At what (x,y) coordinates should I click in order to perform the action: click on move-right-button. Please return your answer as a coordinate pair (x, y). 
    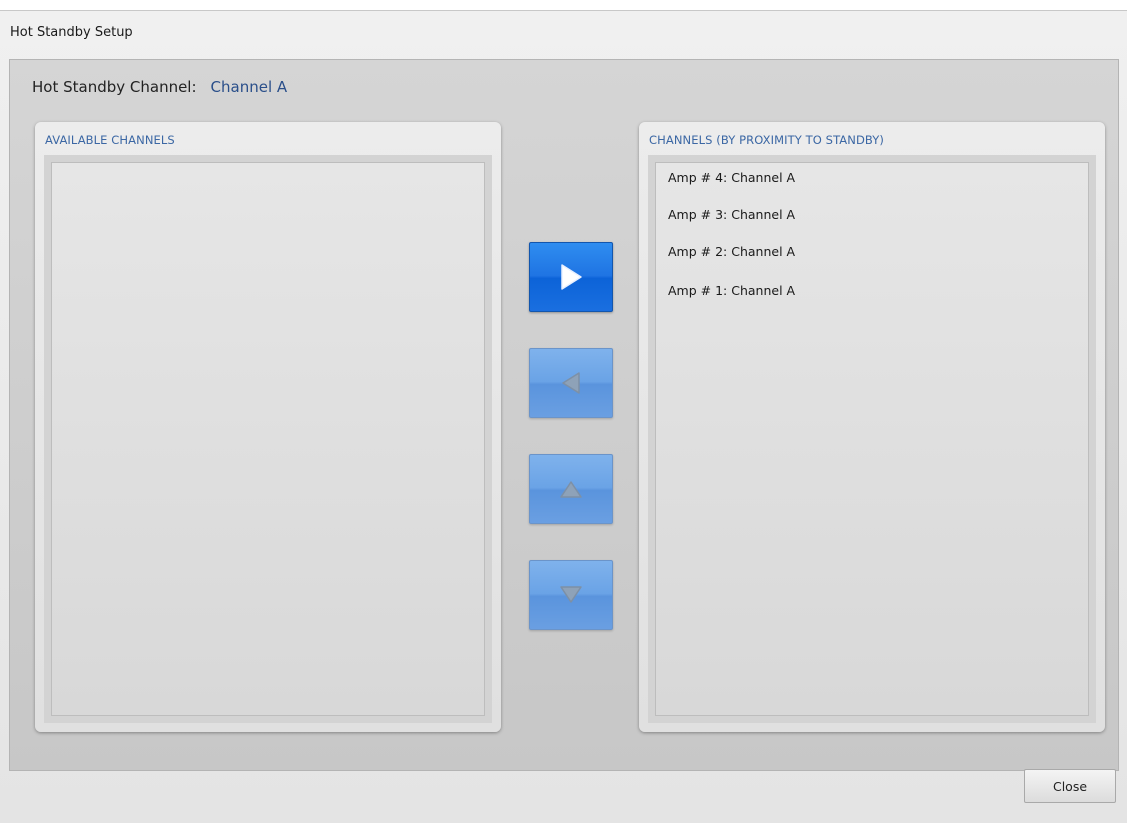
    Looking at the image, I should click on (571, 277).